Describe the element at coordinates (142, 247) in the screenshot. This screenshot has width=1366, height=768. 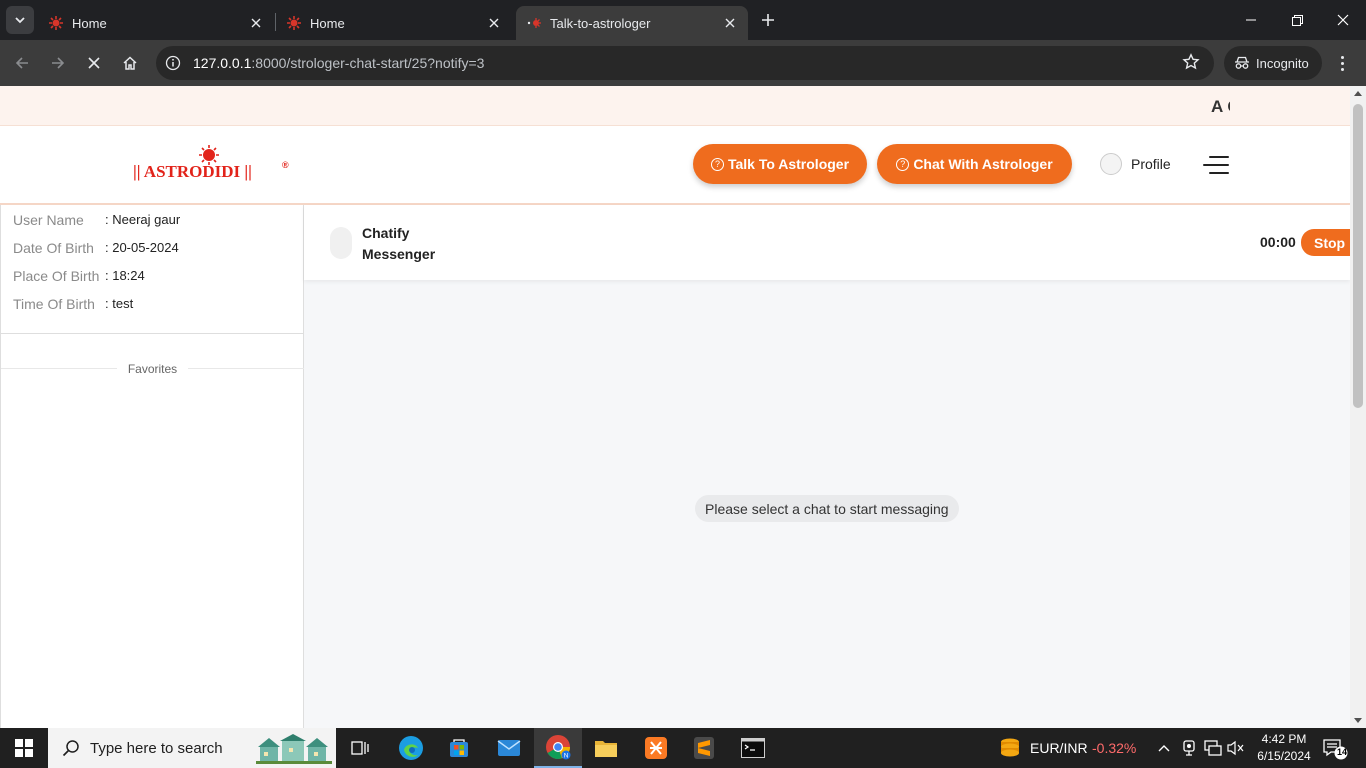
I see `info-value: : 20-05-2024` at that location.